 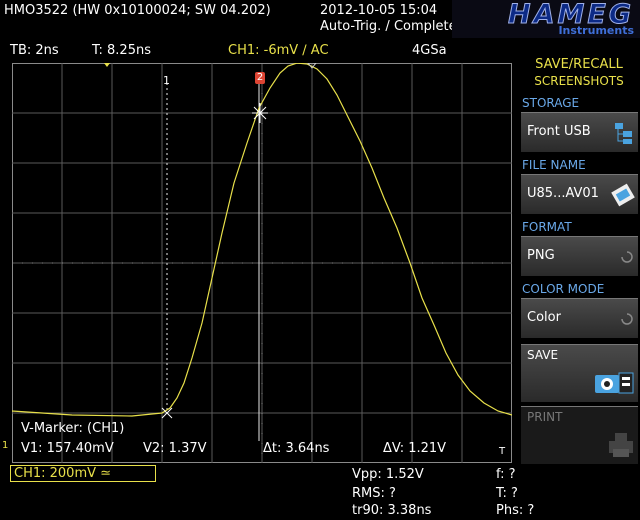 I want to click on format-heading: FORMAT, so click(x=547, y=227).